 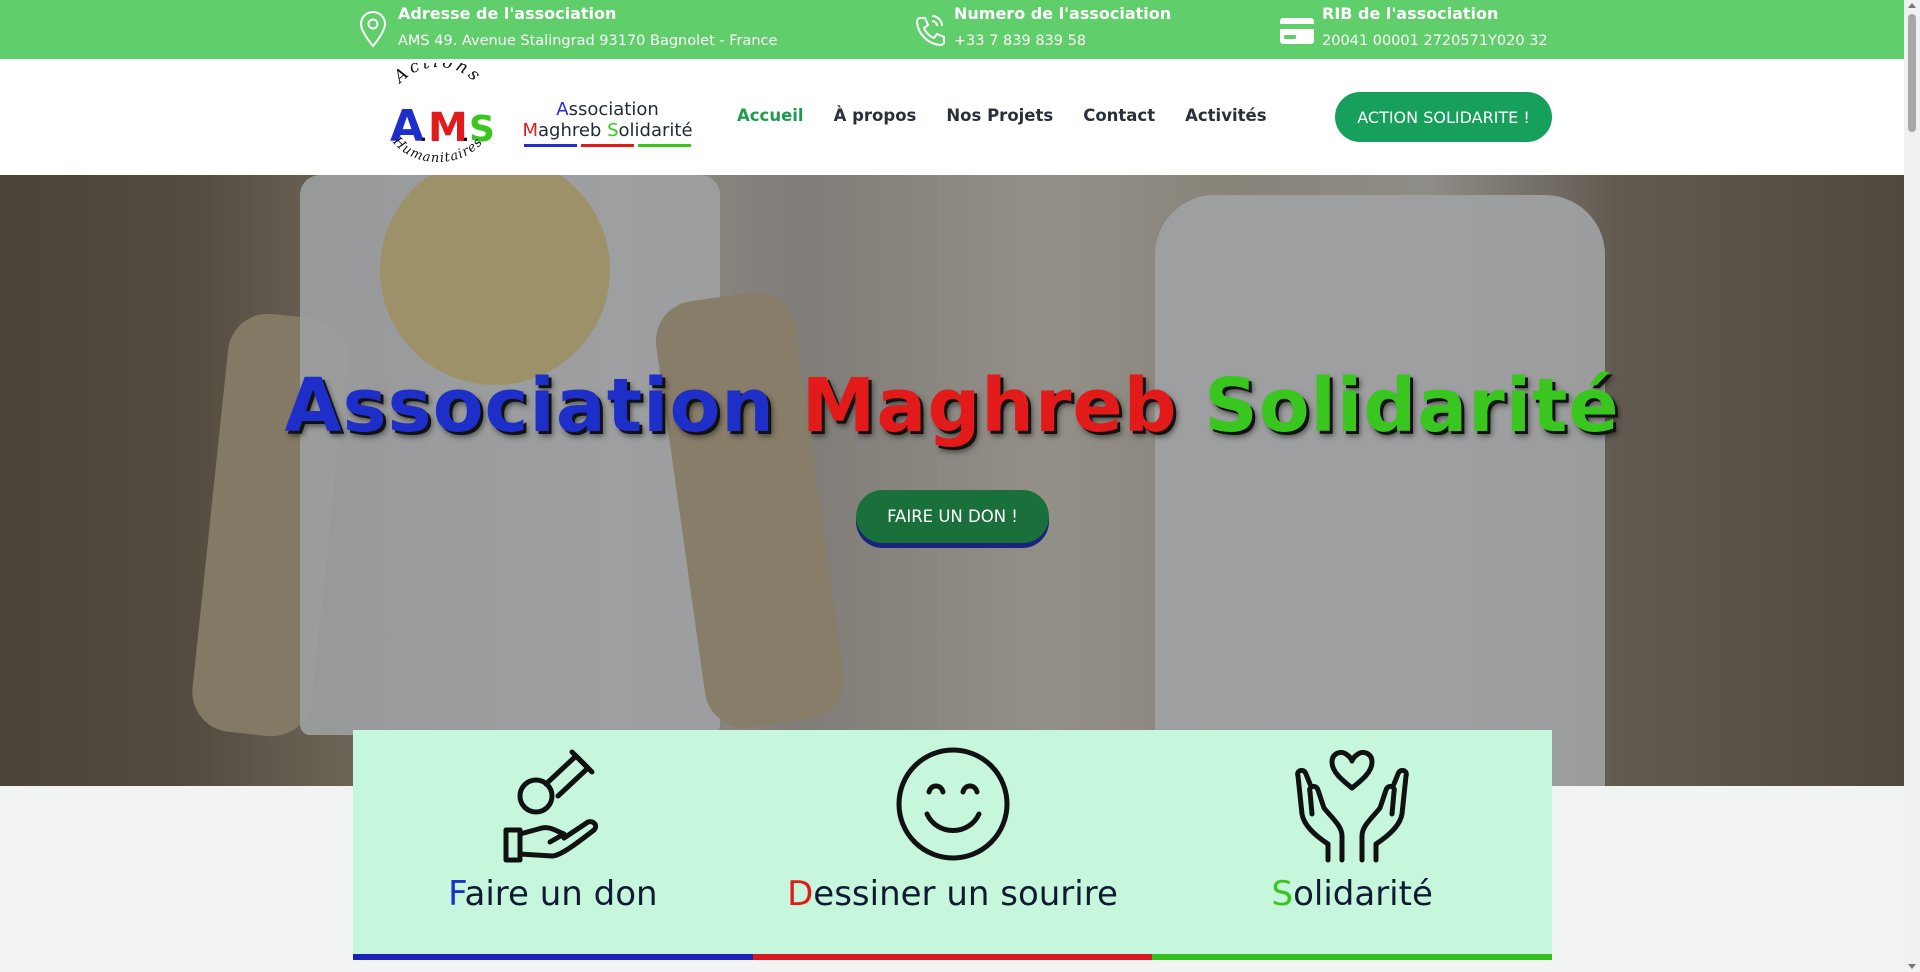 I want to click on phone-title: Numero de l'association, so click(x=1063, y=13).